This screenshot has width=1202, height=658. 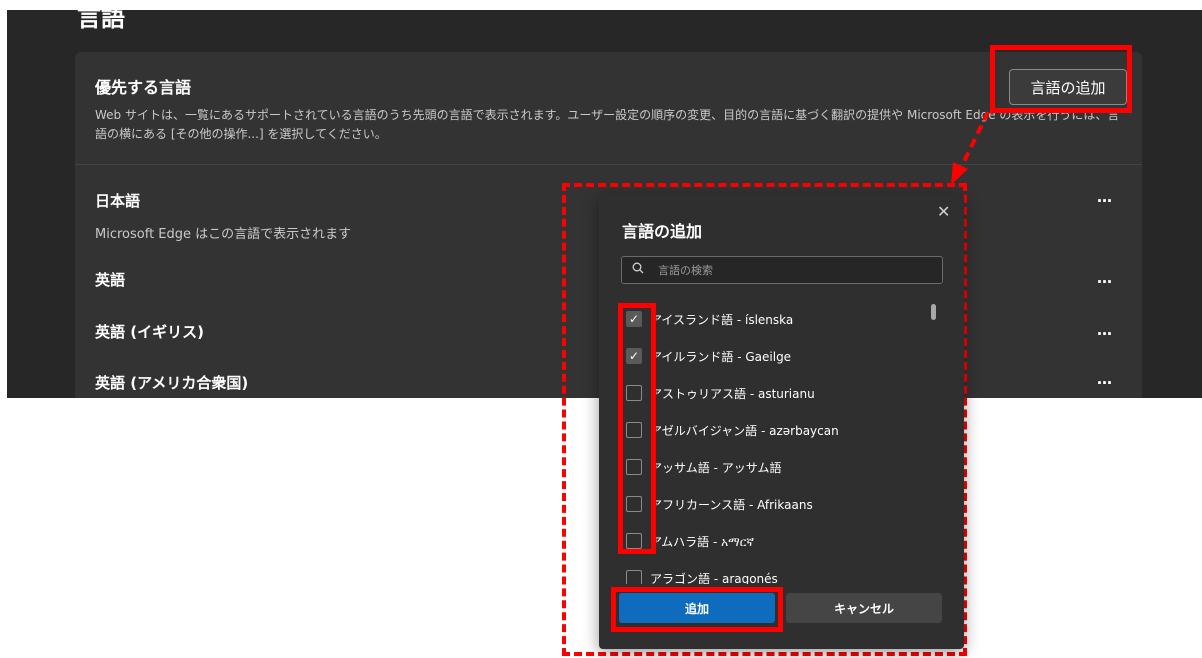 What do you see at coordinates (744, 430) in the screenshot?
I see `list-item-label: アゼルバイジャン語 - azərbaycan` at bounding box center [744, 430].